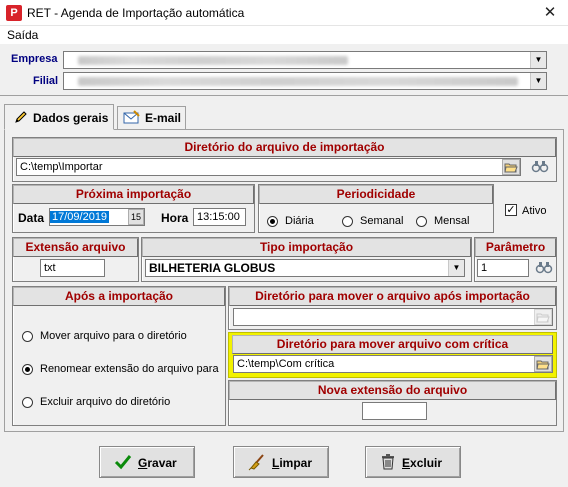 The image size is (568, 487). Describe the element at coordinates (392, 344) in the screenshot. I see `diretorio-critica-header: Diretório para mover arquivo com crítica` at that location.